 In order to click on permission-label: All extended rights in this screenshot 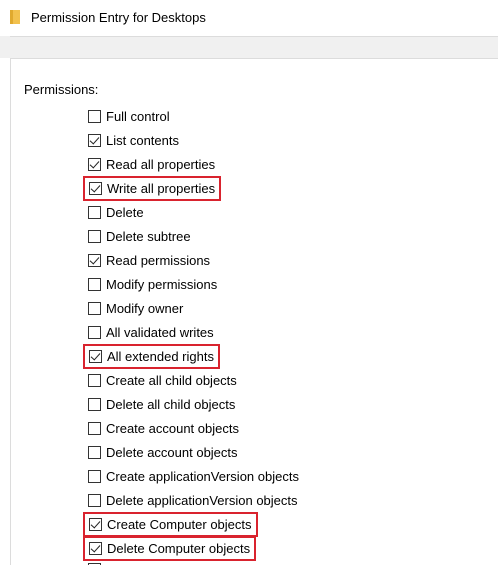, I will do `click(160, 356)`.